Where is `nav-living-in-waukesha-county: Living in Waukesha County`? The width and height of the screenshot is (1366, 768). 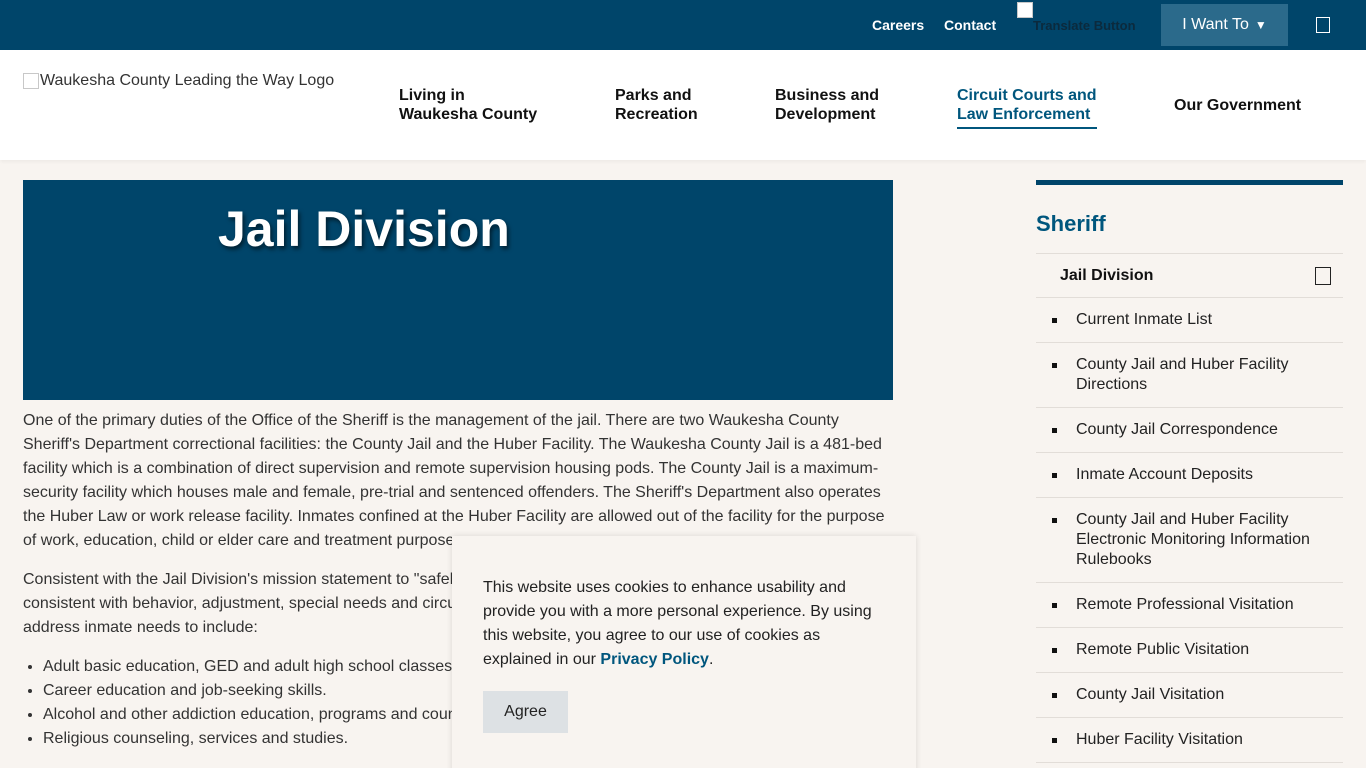 nav-living-in-waukesha-county: Living in Waukesha County is located at coordinates (468, 105).